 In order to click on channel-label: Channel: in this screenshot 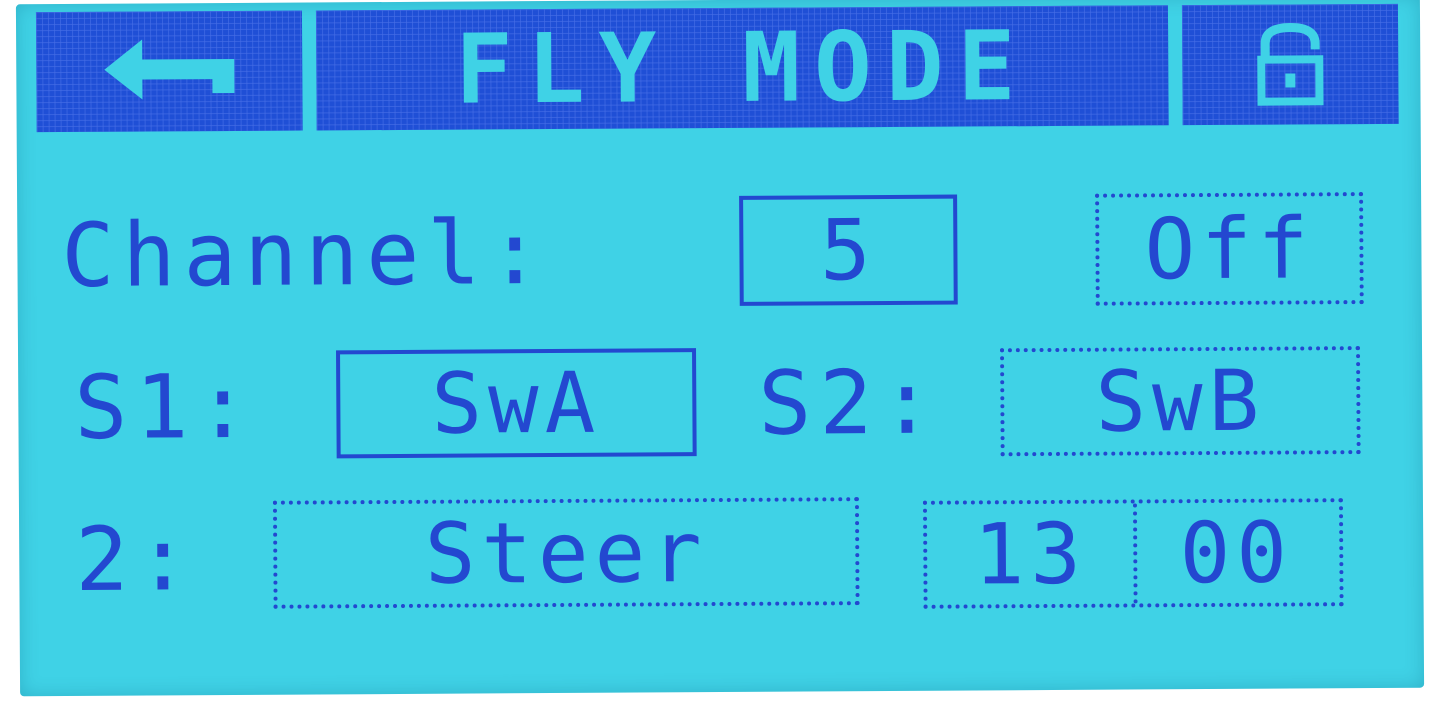, I will do `click(305, 254)`.